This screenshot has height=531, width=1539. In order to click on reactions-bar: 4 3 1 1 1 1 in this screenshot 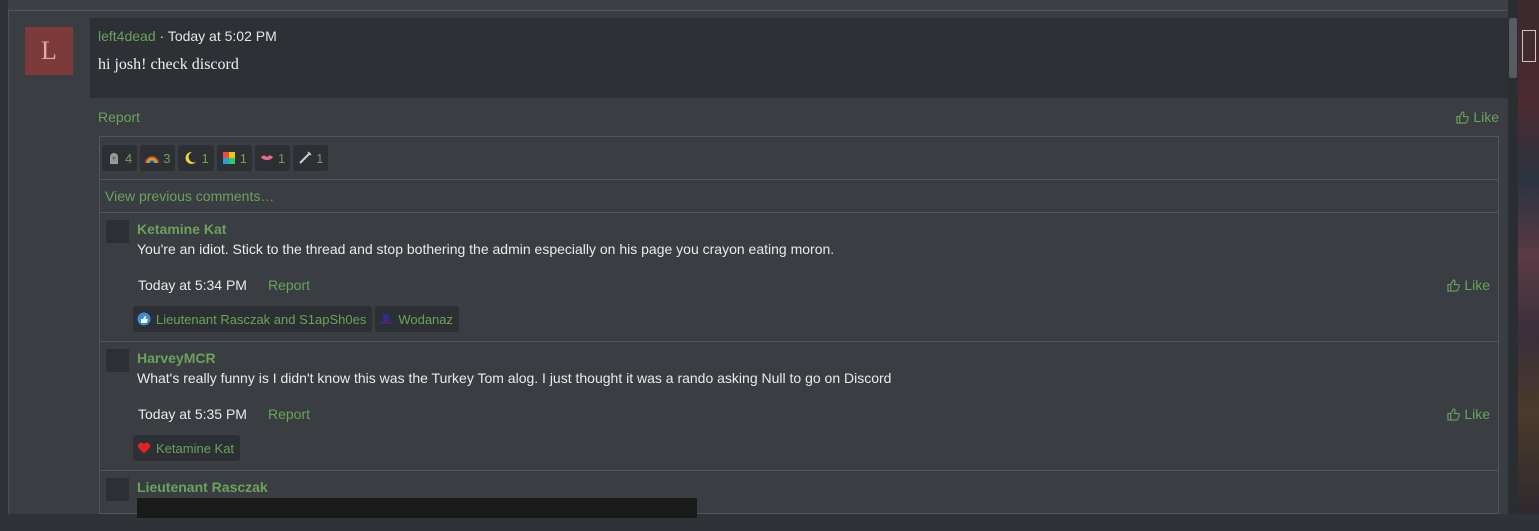, I will do `click(799, 157)`.